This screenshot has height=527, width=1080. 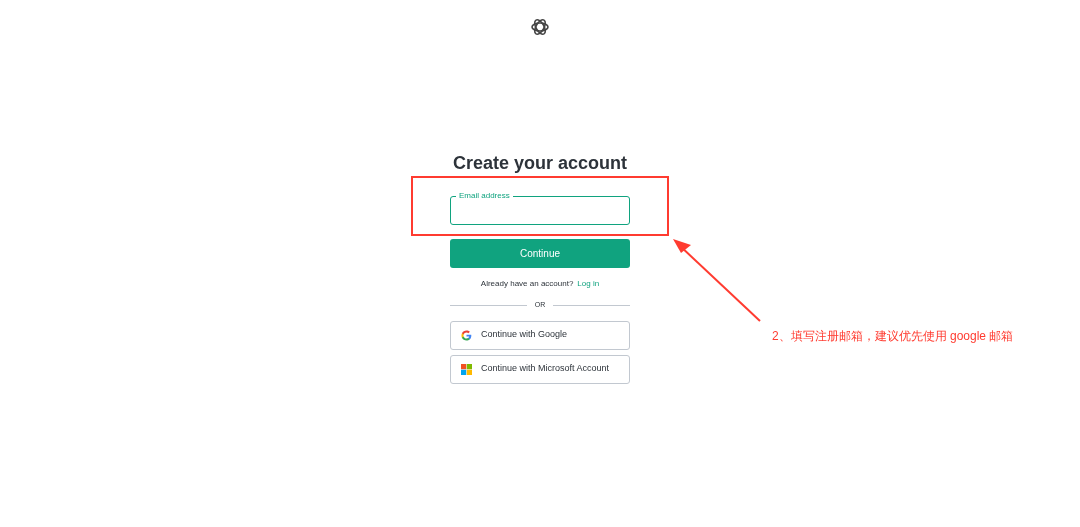 What do you see at coordinates (540, 163) in the screenshot?
I see `page-heading: Create your account` at bounding box center [540, 163].